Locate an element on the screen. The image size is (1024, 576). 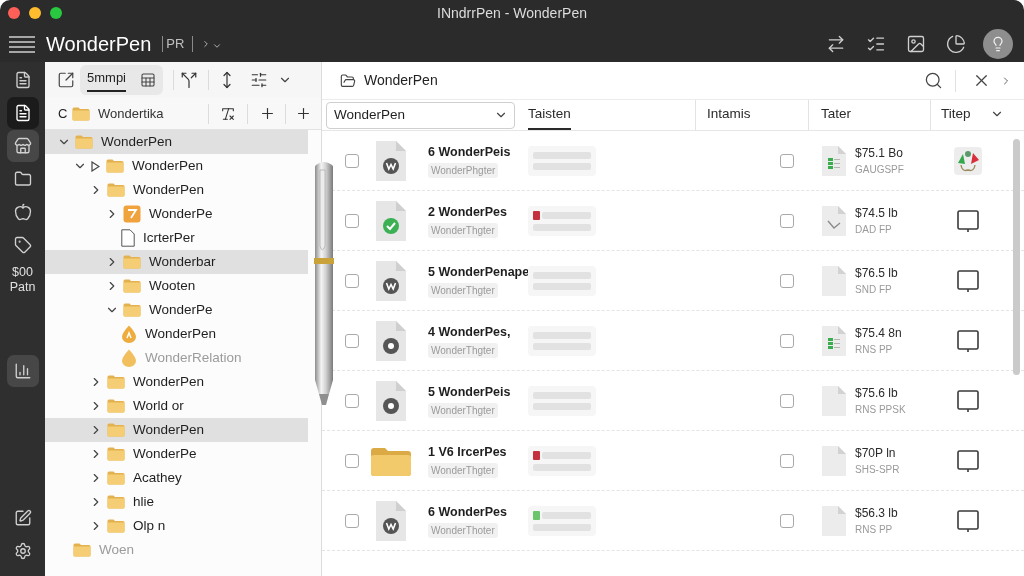
sliders-icon is located at coordinates (259, 80).